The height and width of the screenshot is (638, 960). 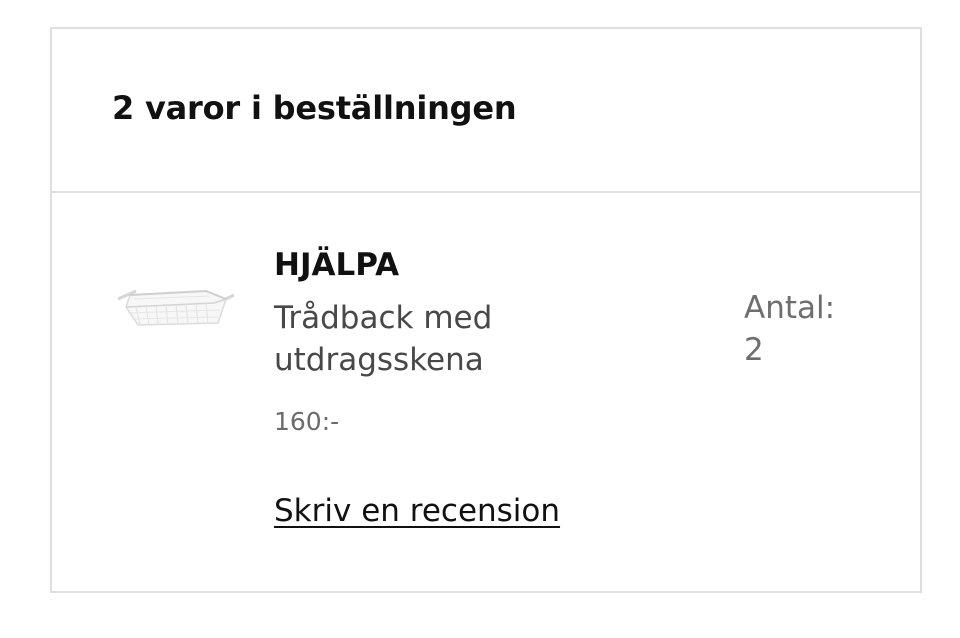 I want to click on product-name: HJÄLPA, so click(x=336, y=265).